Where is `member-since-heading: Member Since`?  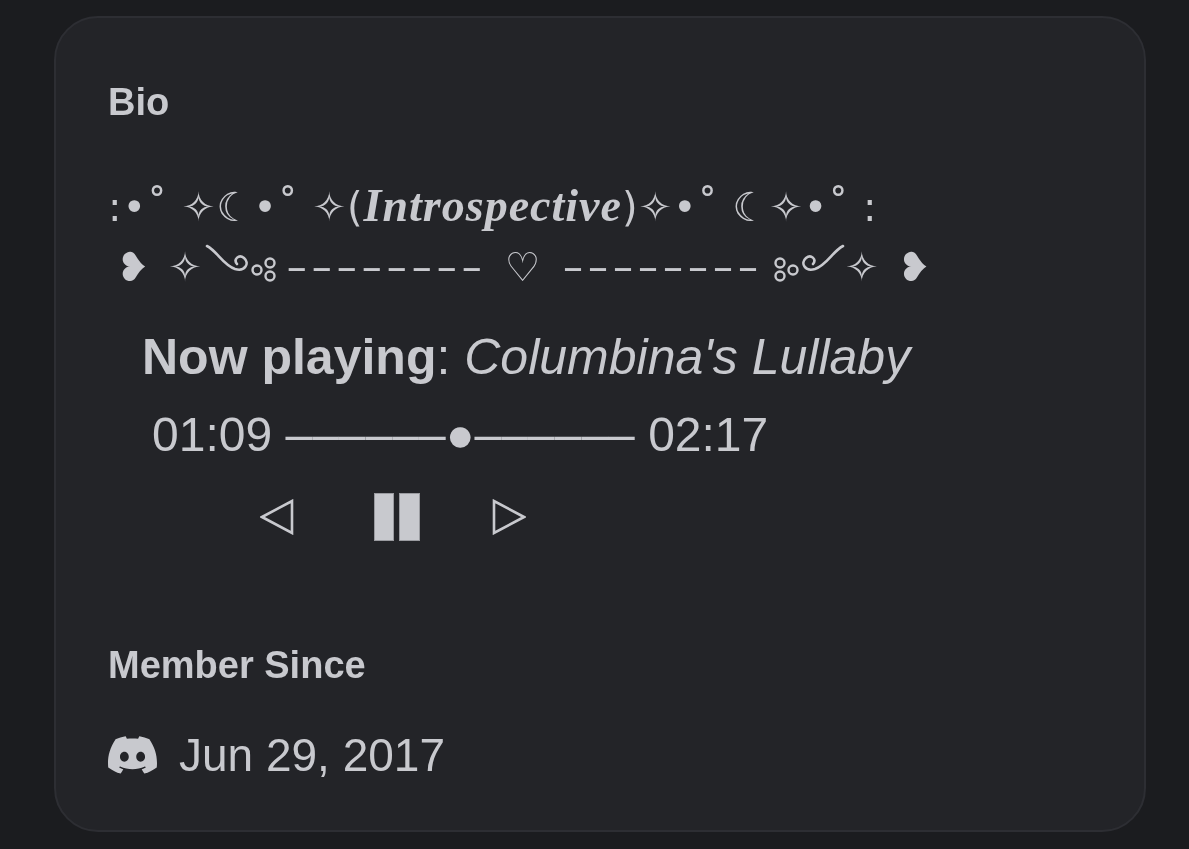
member-since-heading: Member Since is located at coordinates (237, 665).